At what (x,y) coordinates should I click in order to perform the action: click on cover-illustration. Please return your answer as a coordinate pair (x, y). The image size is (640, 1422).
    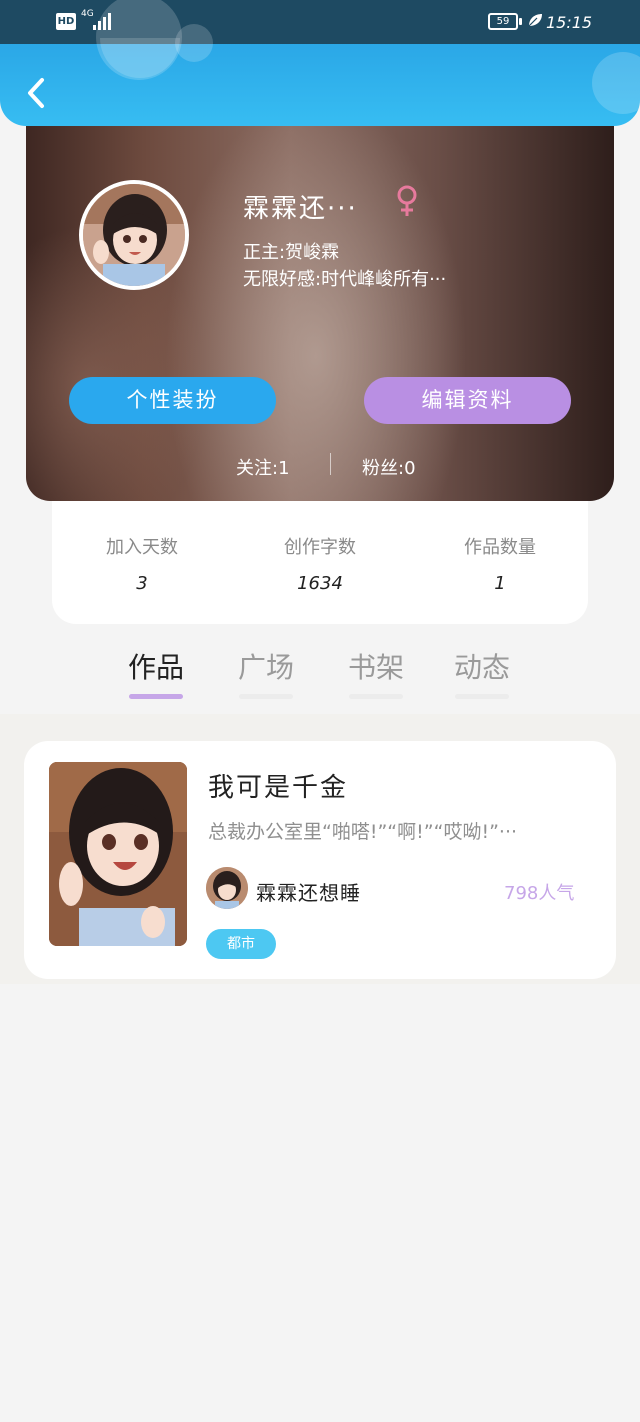
    Looking at the image, I should click on (118, 854).